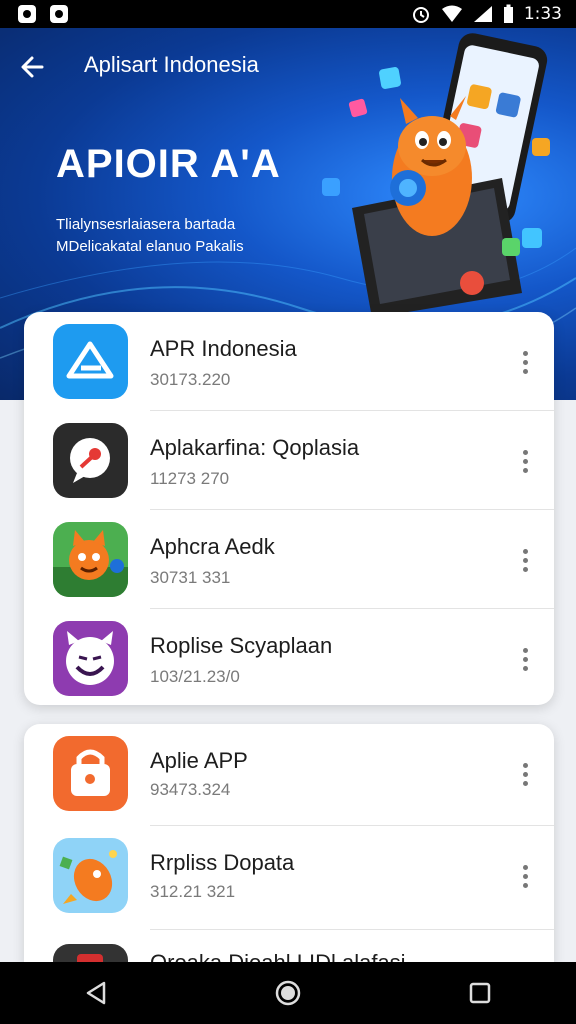 The height and width of the screenshot is (1024, 576). What do you see at coordinates (190, 789) in the screenshot?
I see `app-meta: 93473.324` at bounding box center [190, 789].